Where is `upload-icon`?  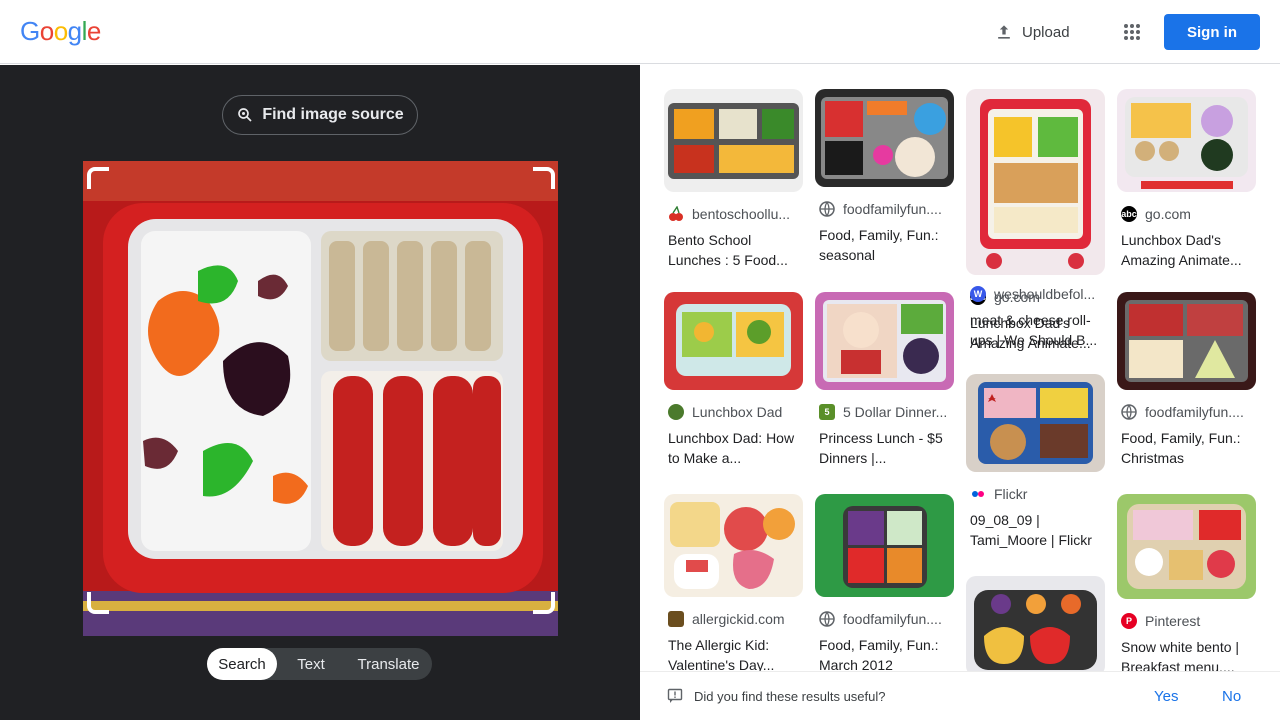
upload-icon is located at coordinates (1004, 32).